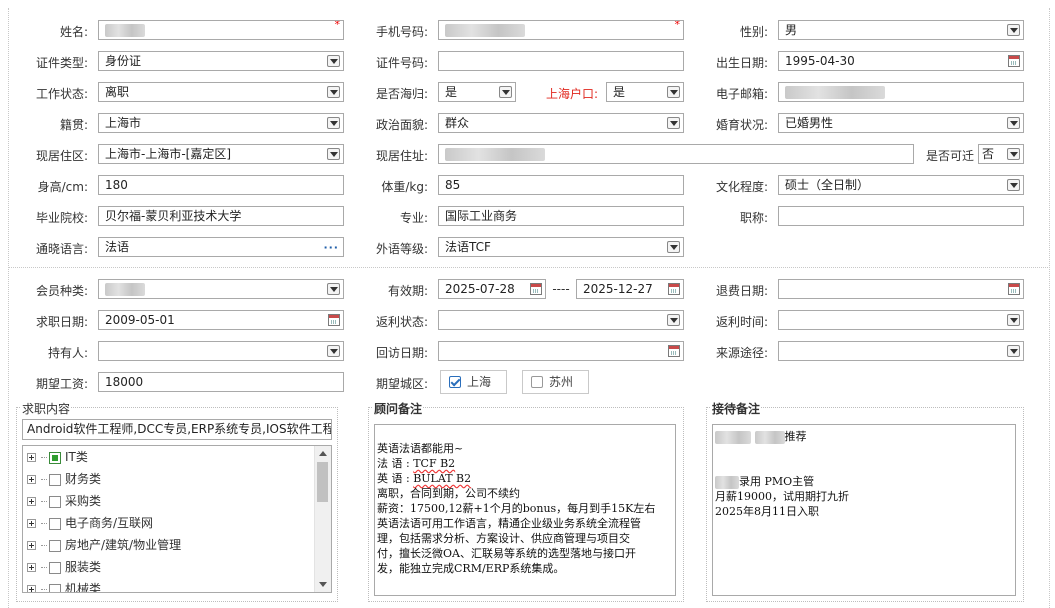  I want to click on tree-item-label: 电子商务/互联网, so click(109, 523).